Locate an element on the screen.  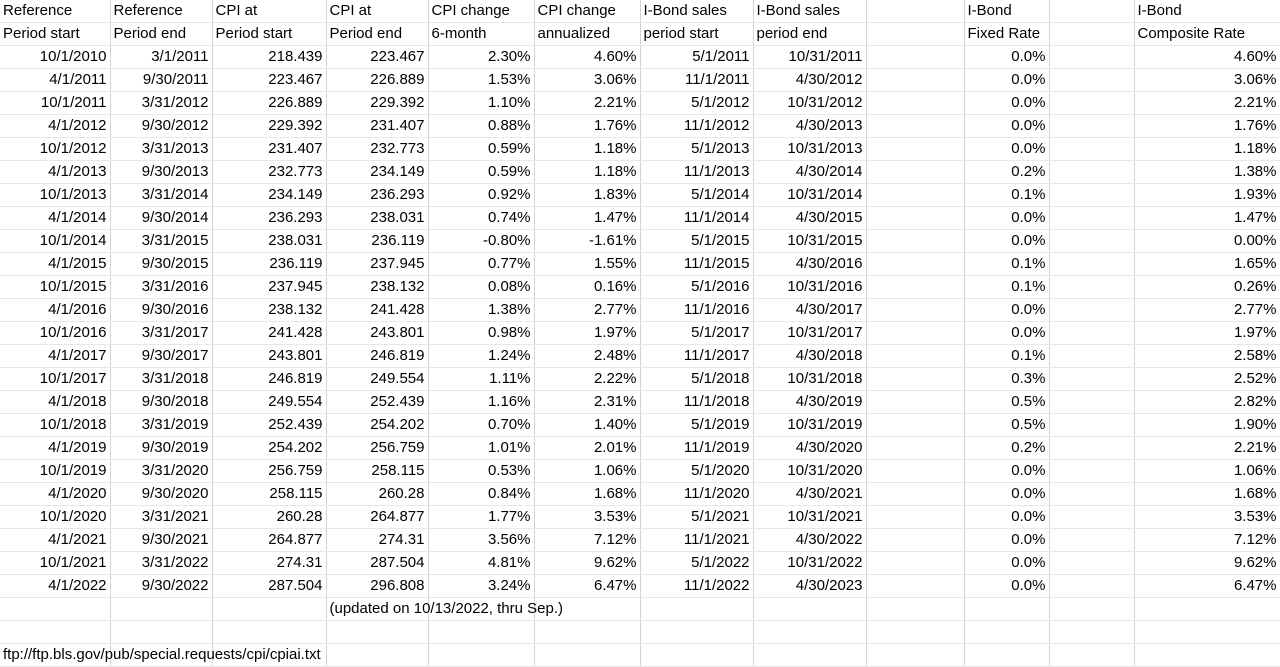
cell-ref_end: 9/30/2013 is located at coordinates (161, 172).